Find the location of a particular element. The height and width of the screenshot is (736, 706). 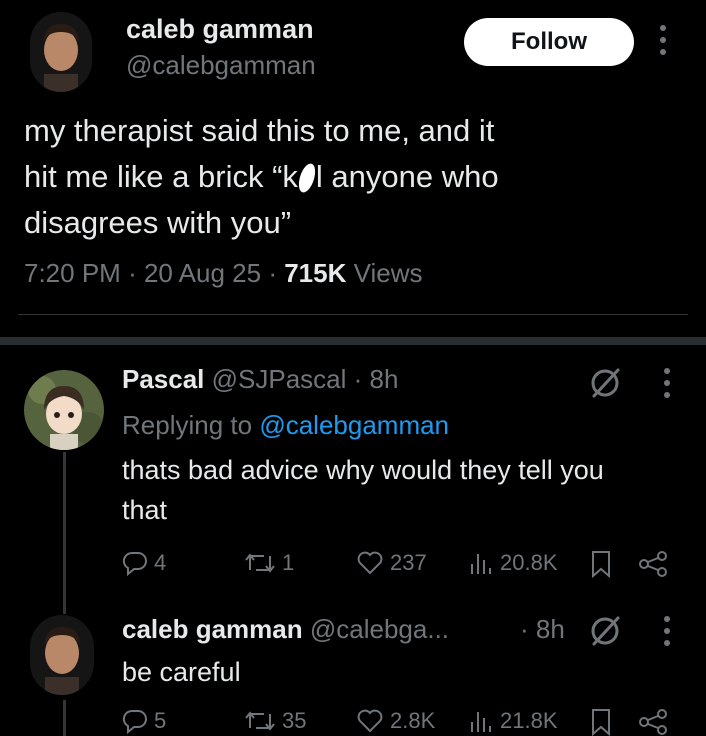

reply1-views-button: 20.8K is located at coordinates (513, 563).